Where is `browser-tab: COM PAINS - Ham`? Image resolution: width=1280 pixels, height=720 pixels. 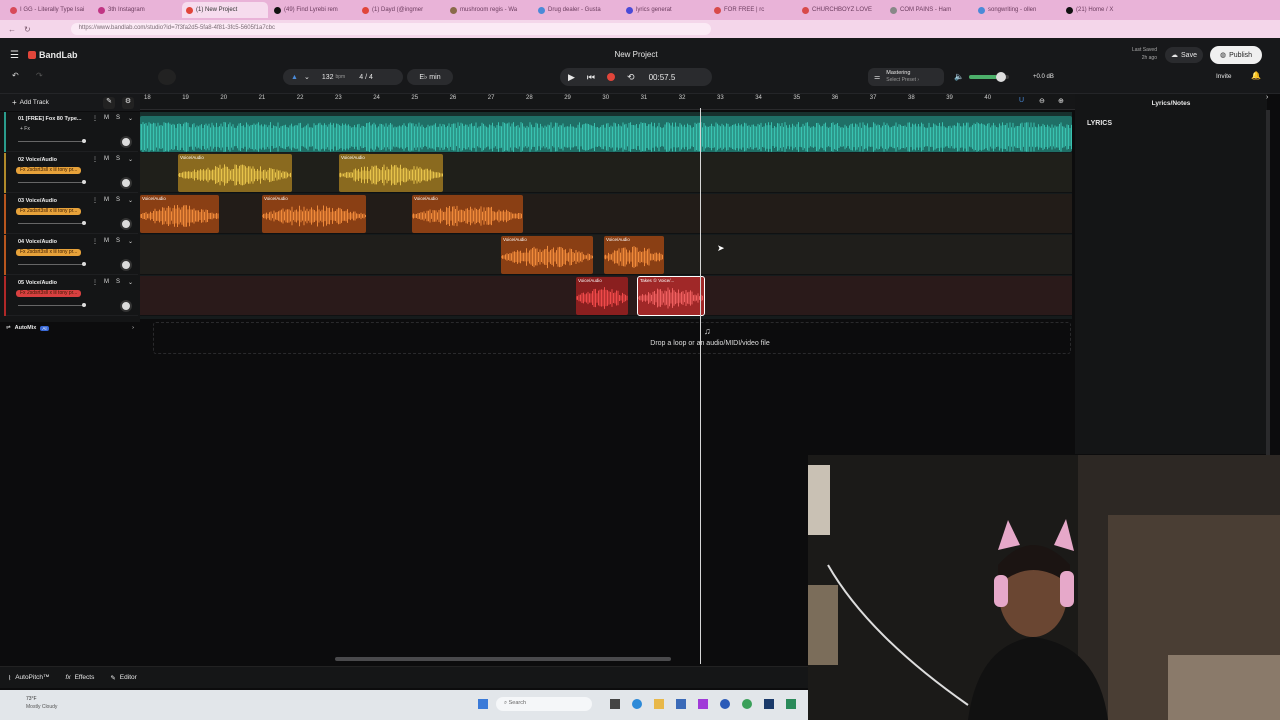
browser-tab: COM PAINS - Ham is located at coordinates (929, 10).